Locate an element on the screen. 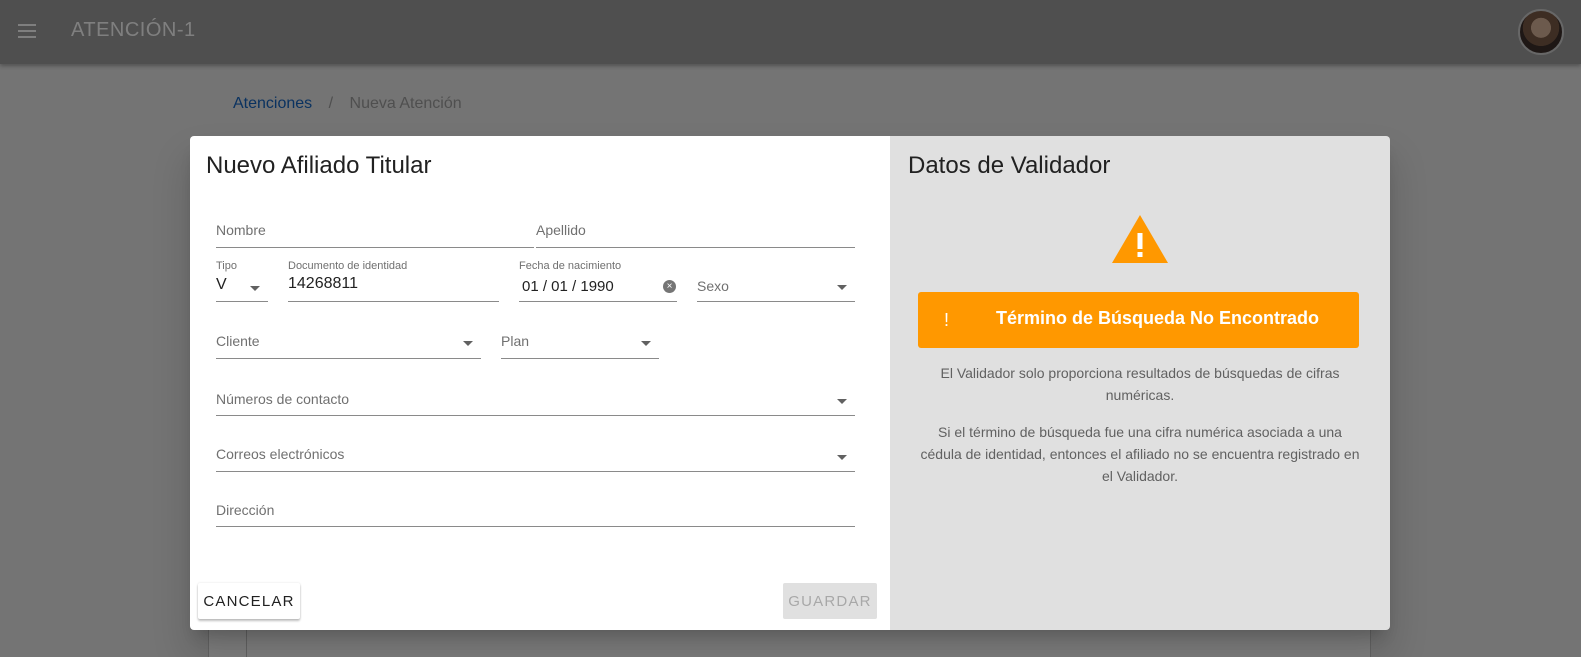 Image resolution: width=1581 pixels, height=657 pixels. fecha-value: 01 / 01 / 1990 is located at coordinates (568, 286).